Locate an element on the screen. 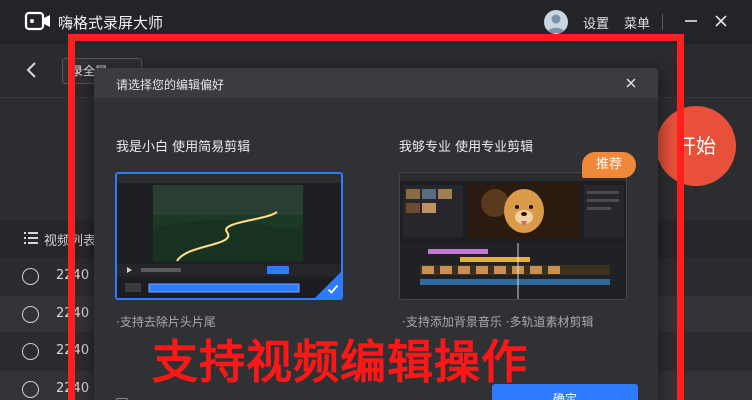  user-icon is located at coordinates (556, 23).